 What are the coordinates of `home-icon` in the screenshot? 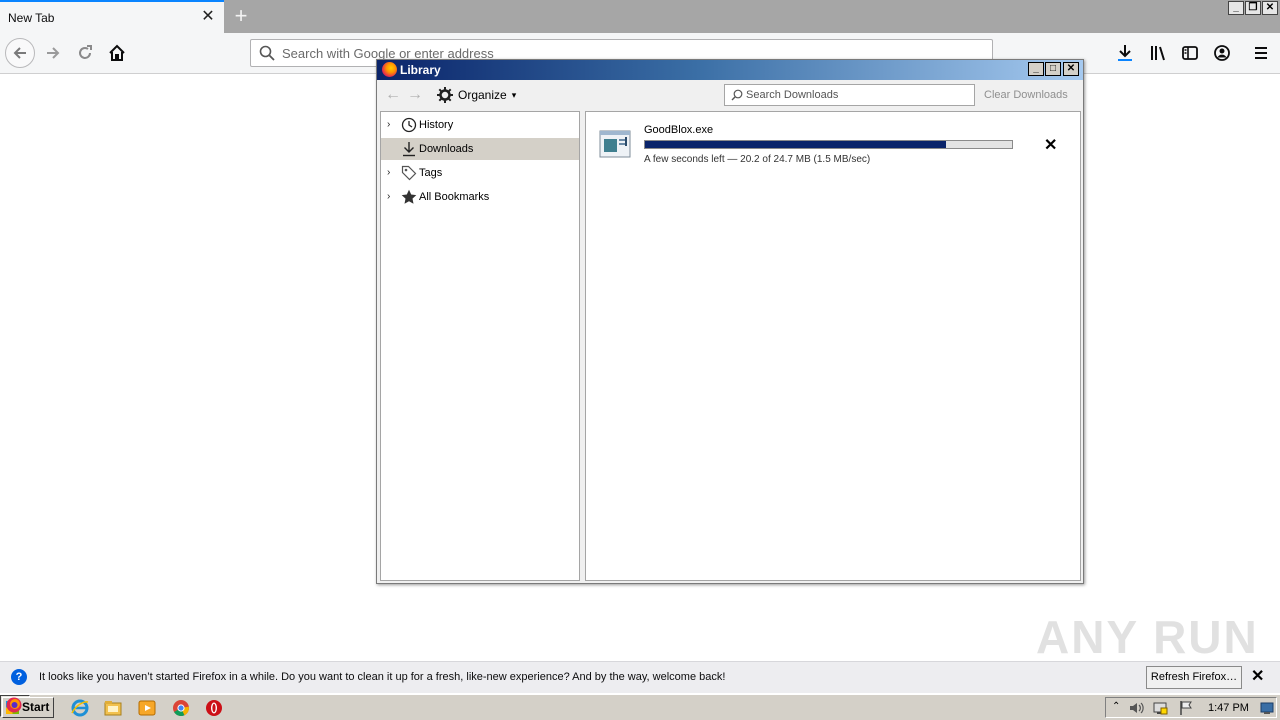 It's located at (117, 52).